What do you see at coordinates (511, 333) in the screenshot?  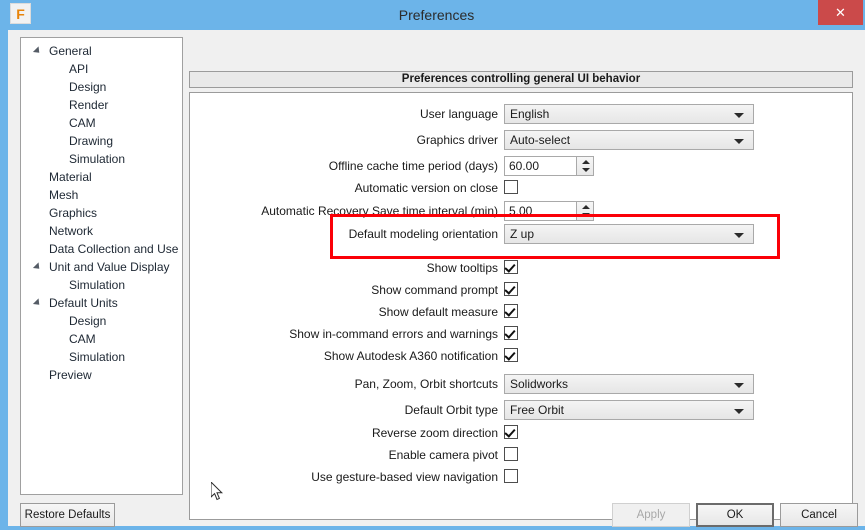 I see `checkbox-show-in-command-errors-and-warnings` at bounding box center [511, 333].